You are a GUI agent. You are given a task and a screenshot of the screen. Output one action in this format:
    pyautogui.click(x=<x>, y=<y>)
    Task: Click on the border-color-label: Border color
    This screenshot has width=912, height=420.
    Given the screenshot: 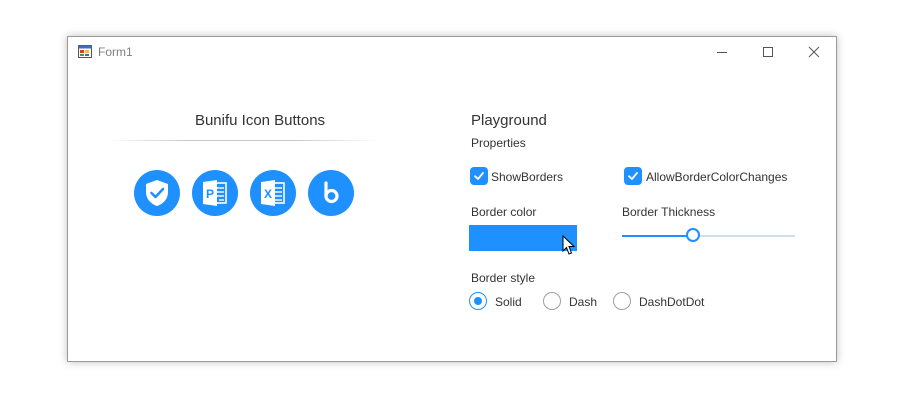 What is the action you would take?
    pyautogui.click(x=504, y=212)
    